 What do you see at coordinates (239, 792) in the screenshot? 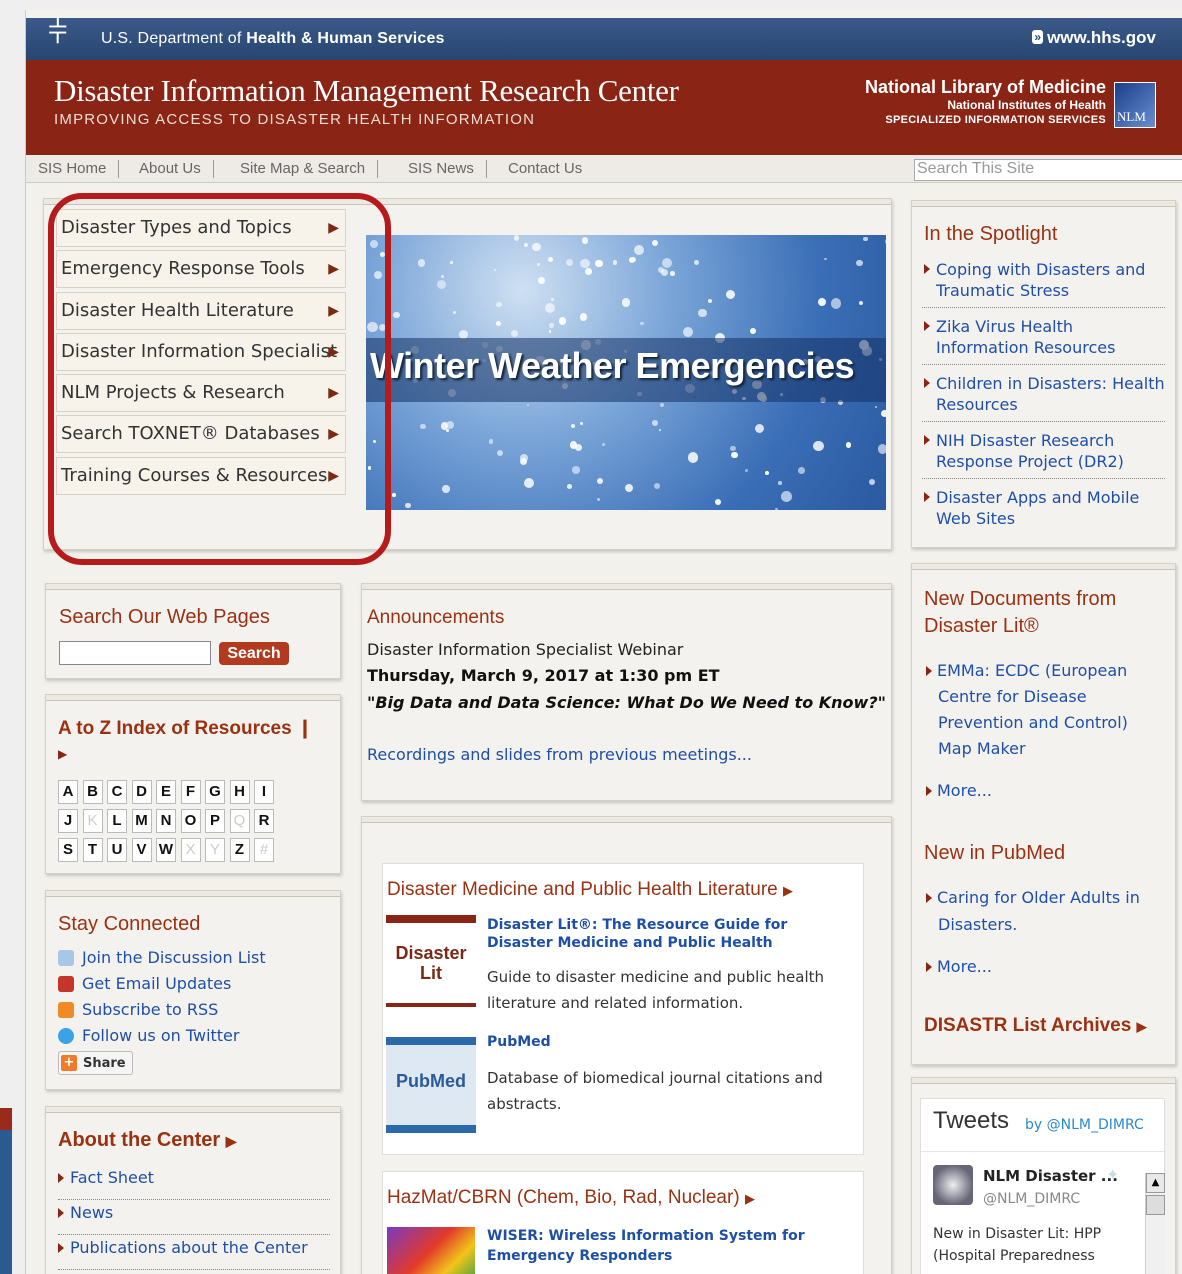
I see `az-letter: H` at bounding box center [239, 792].